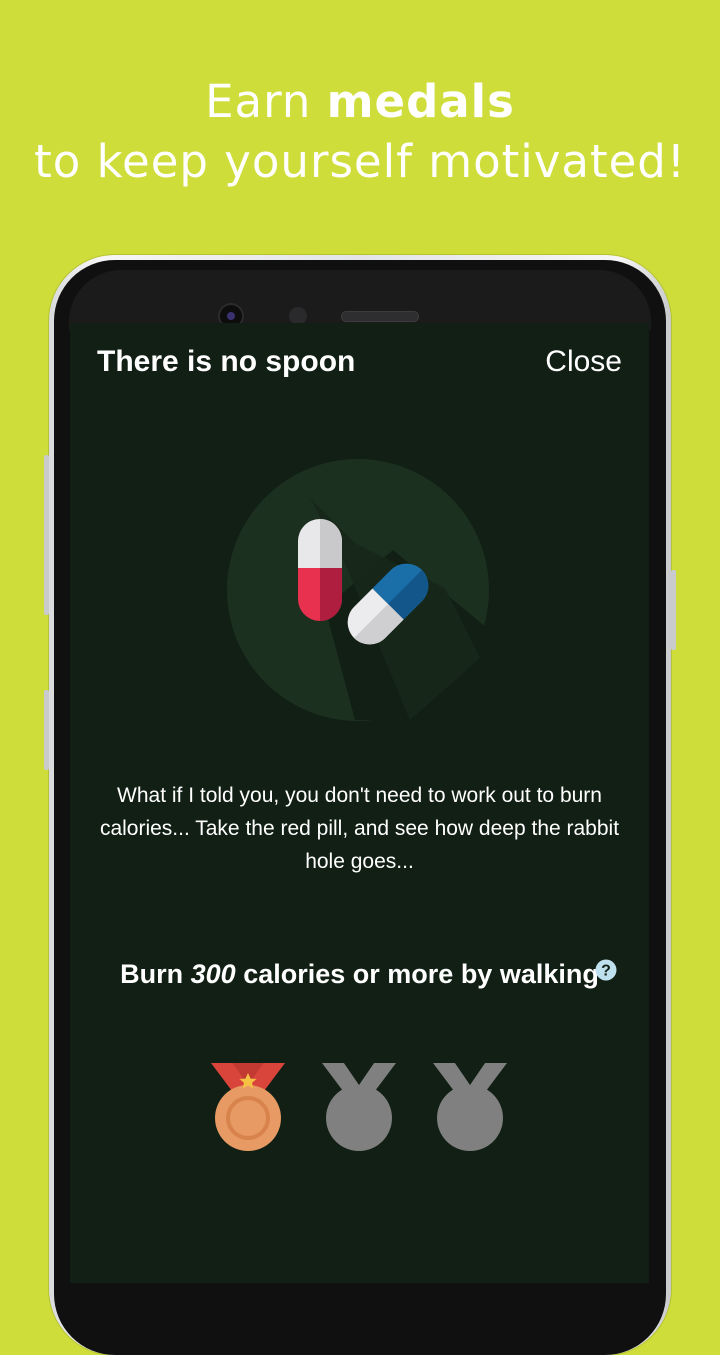 This screenshot has height=1355, width=720. I want to click on goal-suffix: calories or more by walking, so click(421, 974).